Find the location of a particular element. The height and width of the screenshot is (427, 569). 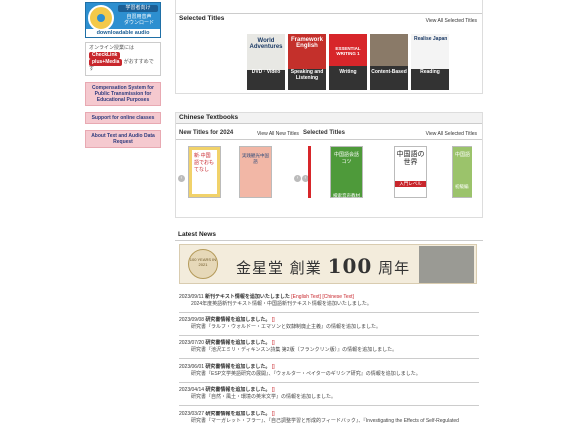

prev-arrow-new: ‹ is located at coordinates (181, 178).